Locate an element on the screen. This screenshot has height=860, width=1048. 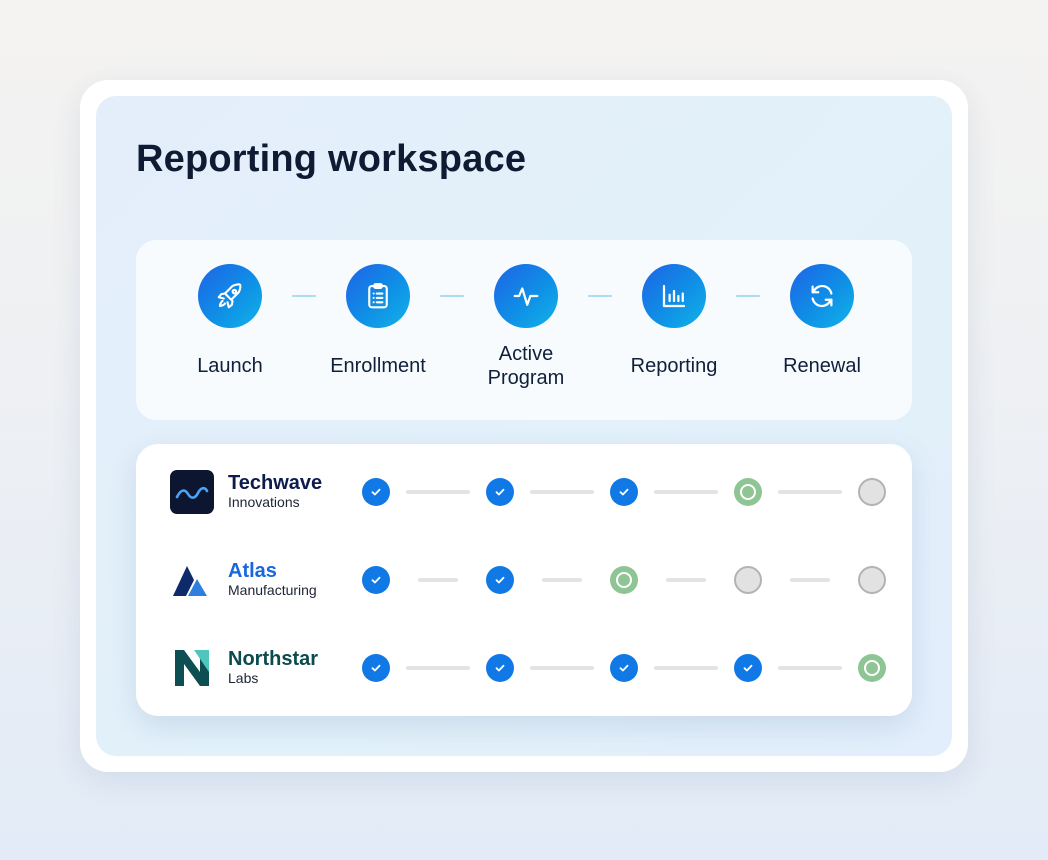
atlas-logo is located at coordinates (192, 580).